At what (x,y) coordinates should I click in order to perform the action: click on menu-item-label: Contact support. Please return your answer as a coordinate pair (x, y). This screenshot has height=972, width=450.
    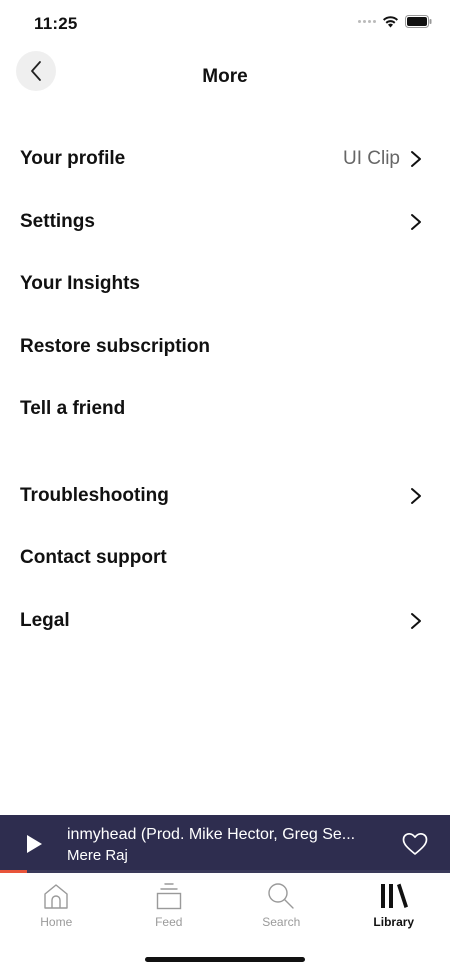
    Looking at the image, I should click on (93, 558).